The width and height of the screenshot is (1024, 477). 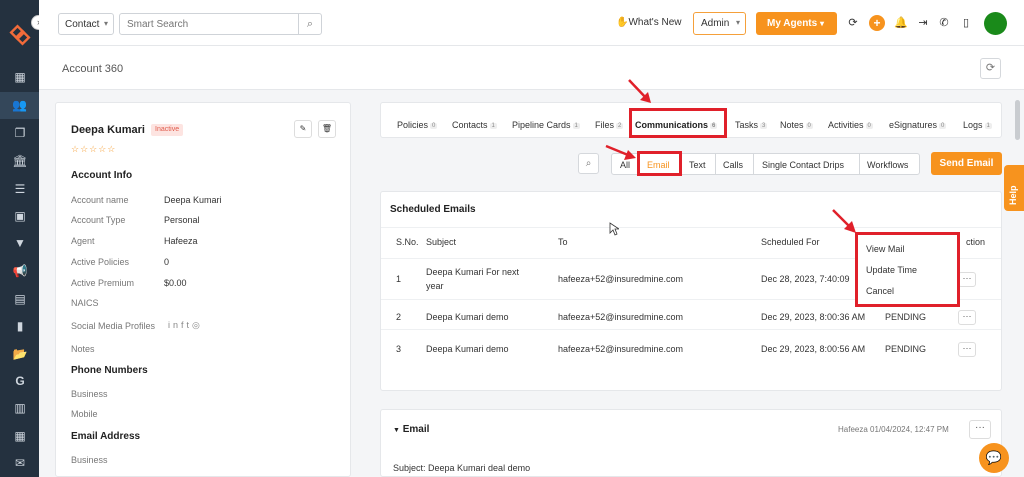 I want to click on scrollbar, so click(x=1017, y=120).